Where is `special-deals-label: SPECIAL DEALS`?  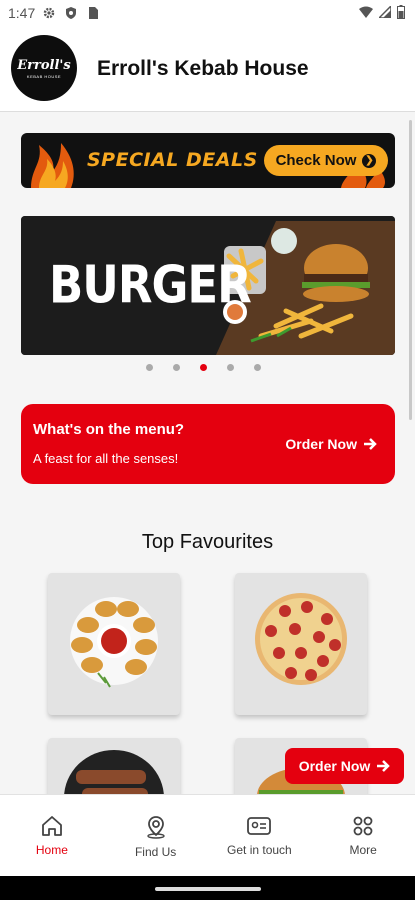 special-deals-label: SPECIAL DEALS is located at coordinates (172, 160).